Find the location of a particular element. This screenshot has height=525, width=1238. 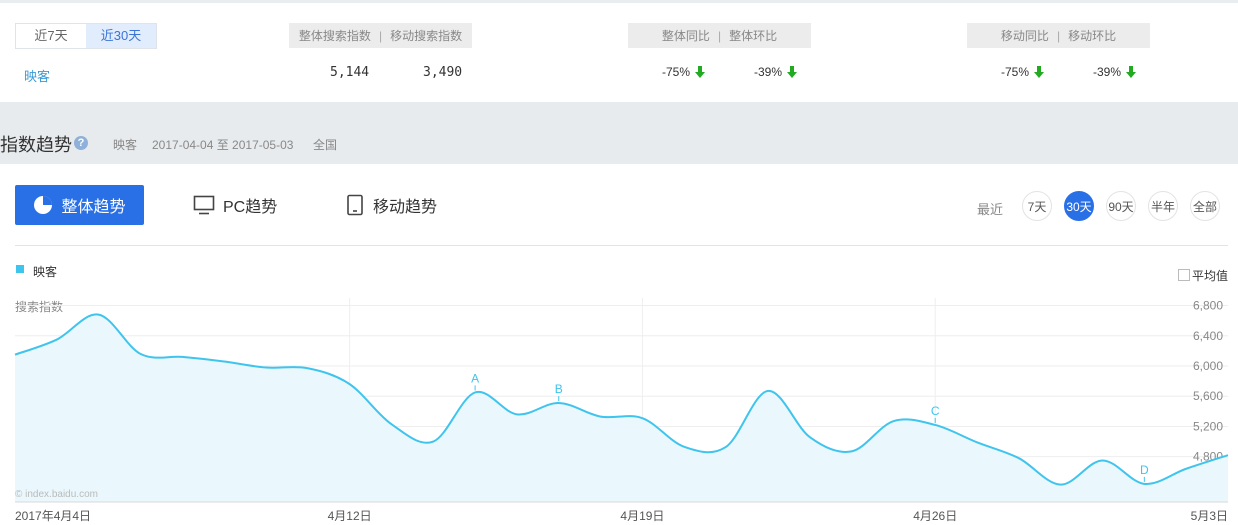

mobile-search-index-header: 移动搜索指数 is located at coordinates (426, 36).